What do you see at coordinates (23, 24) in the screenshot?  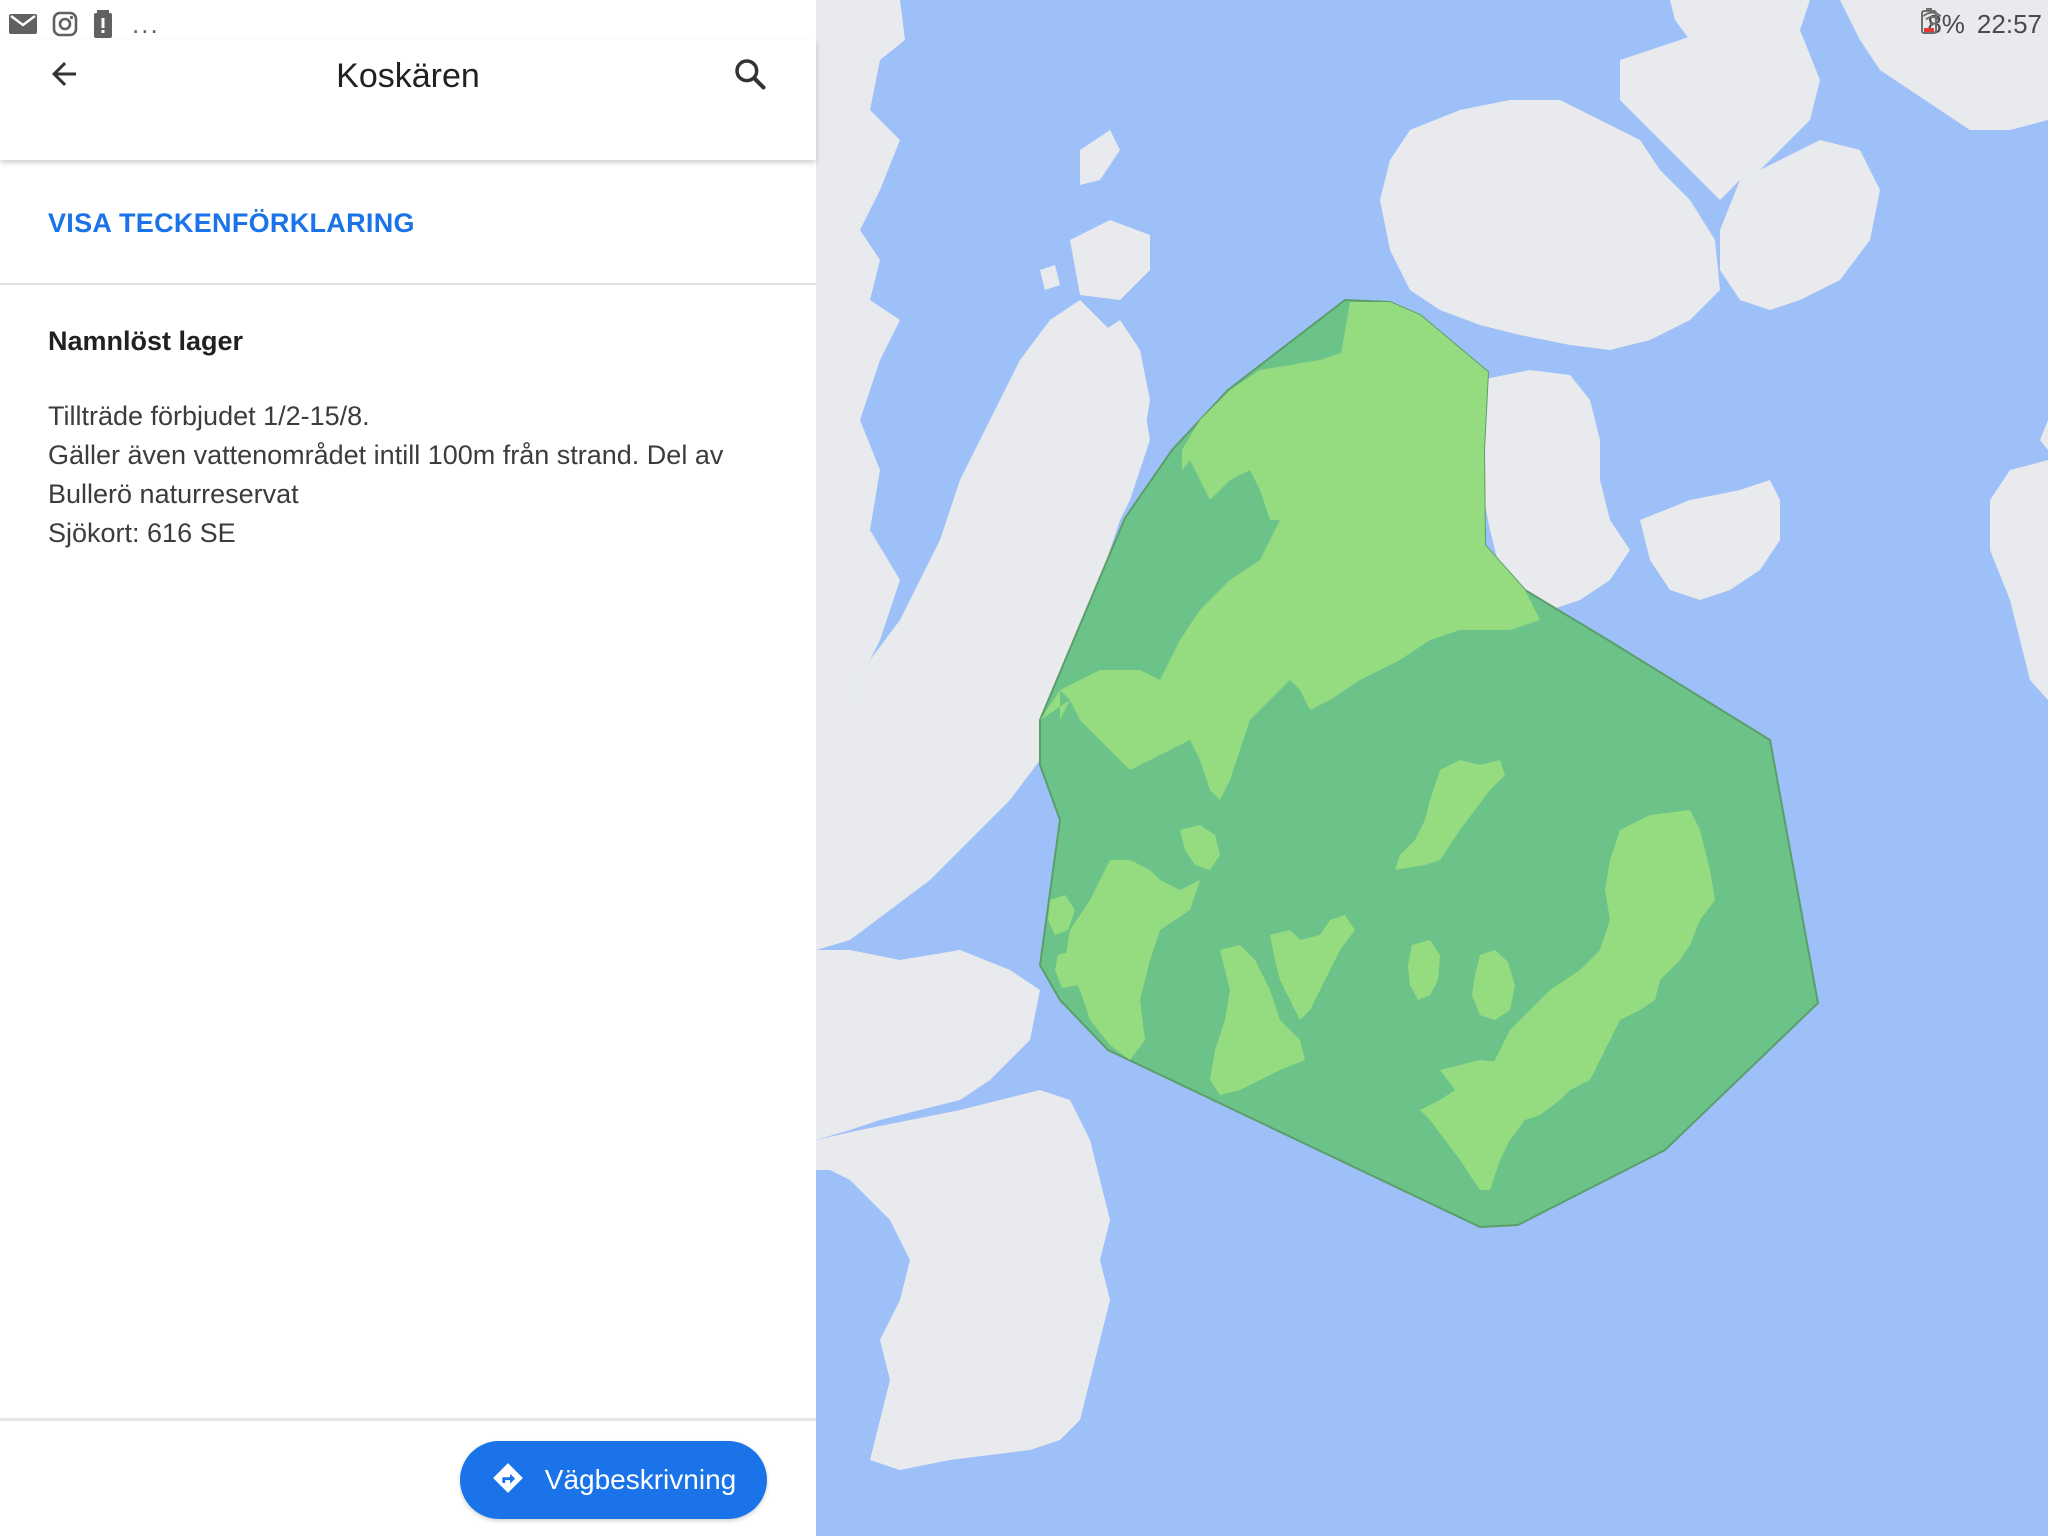 I see `mail-icon` at bounding box center [23, 24].